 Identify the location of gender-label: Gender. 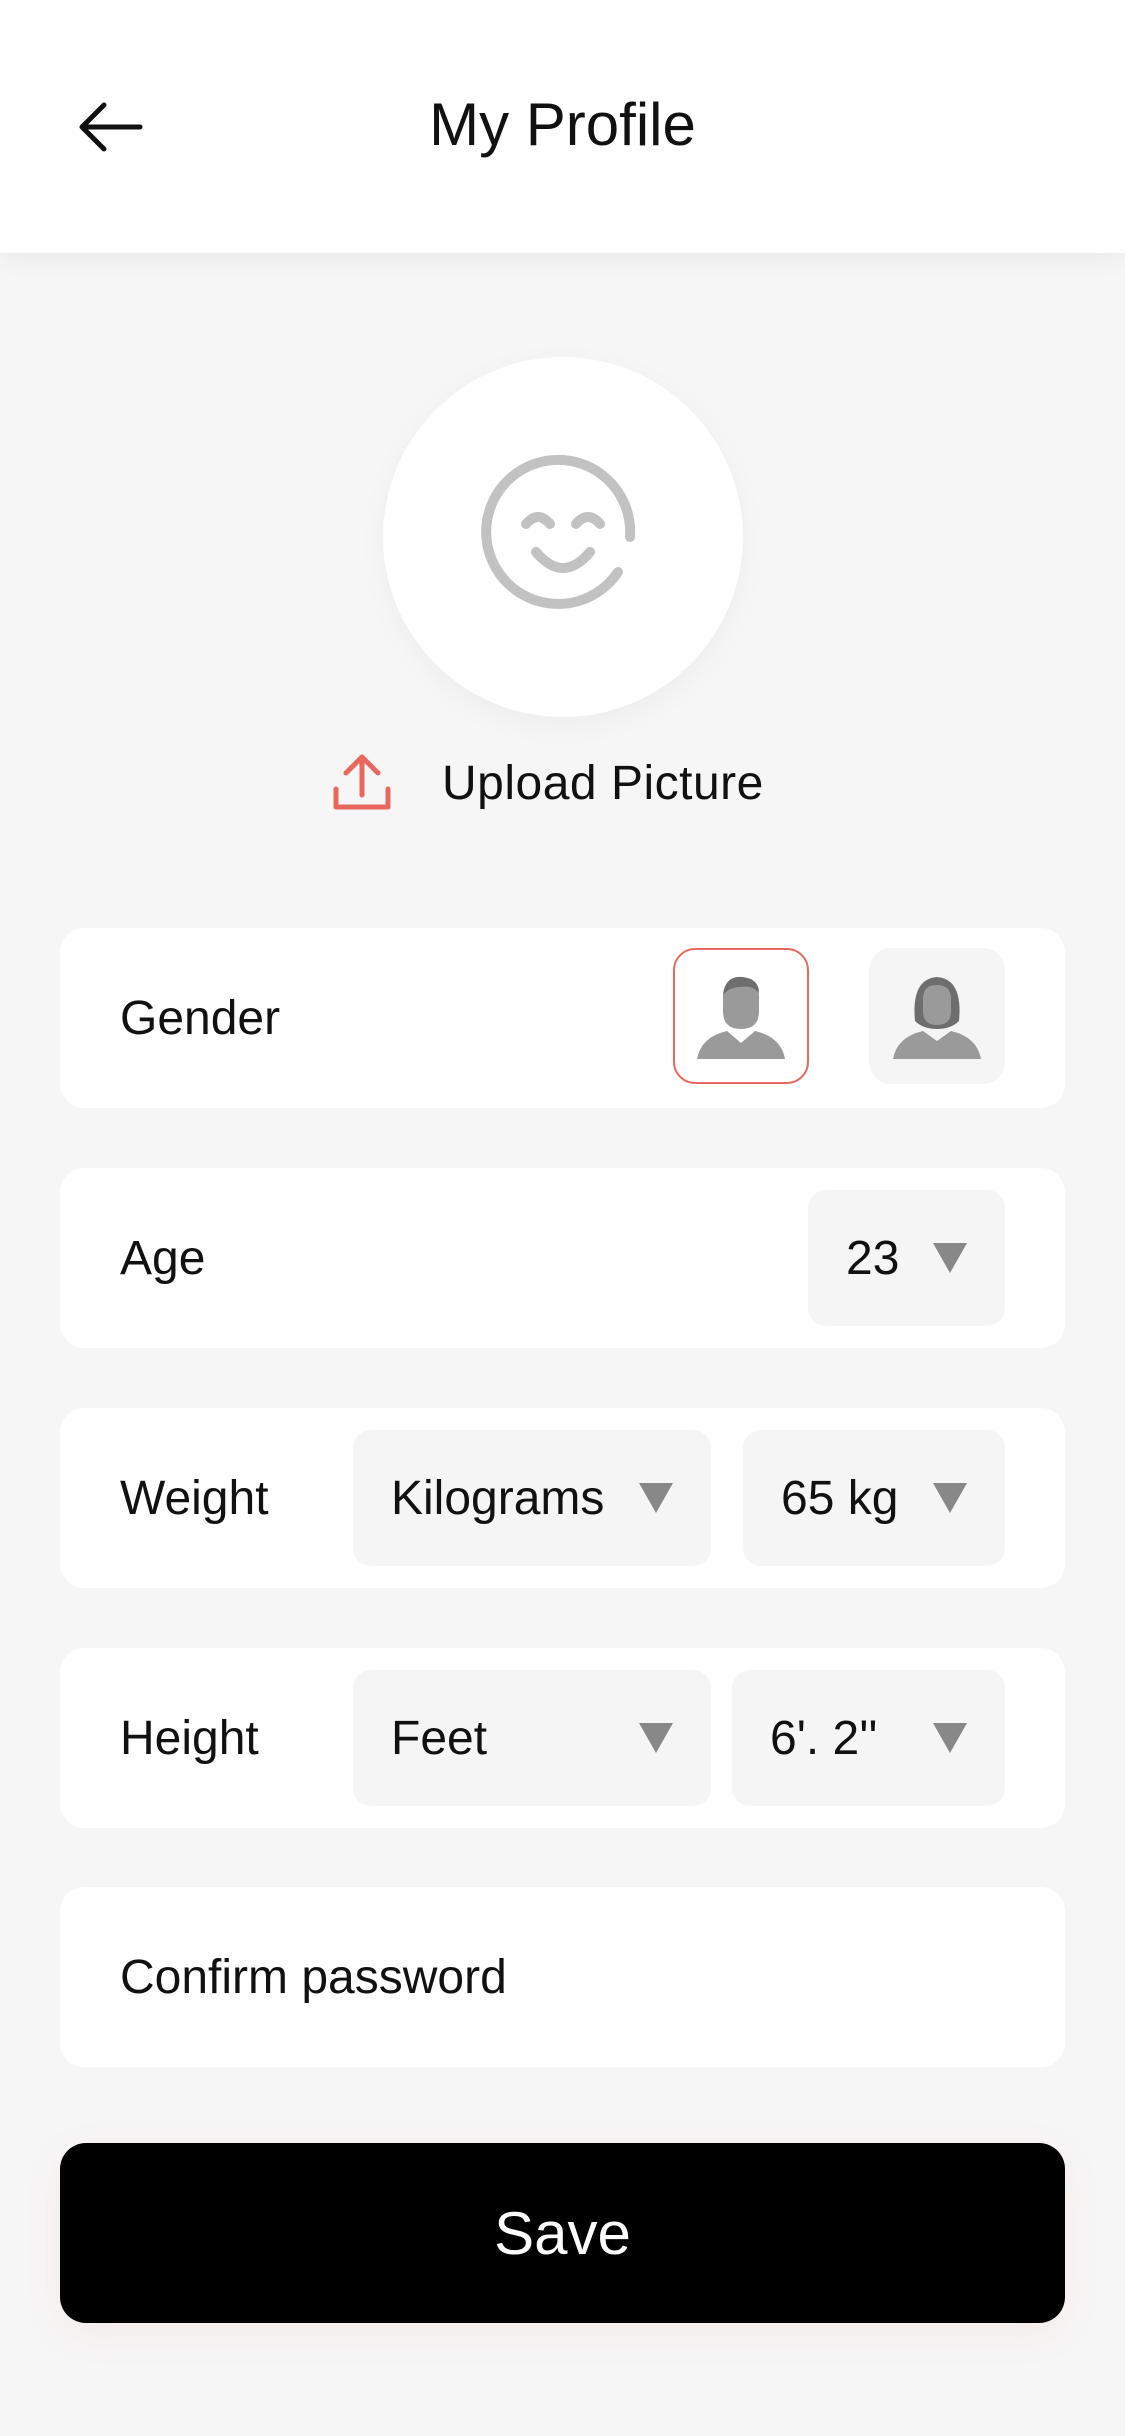
(200, 1018).